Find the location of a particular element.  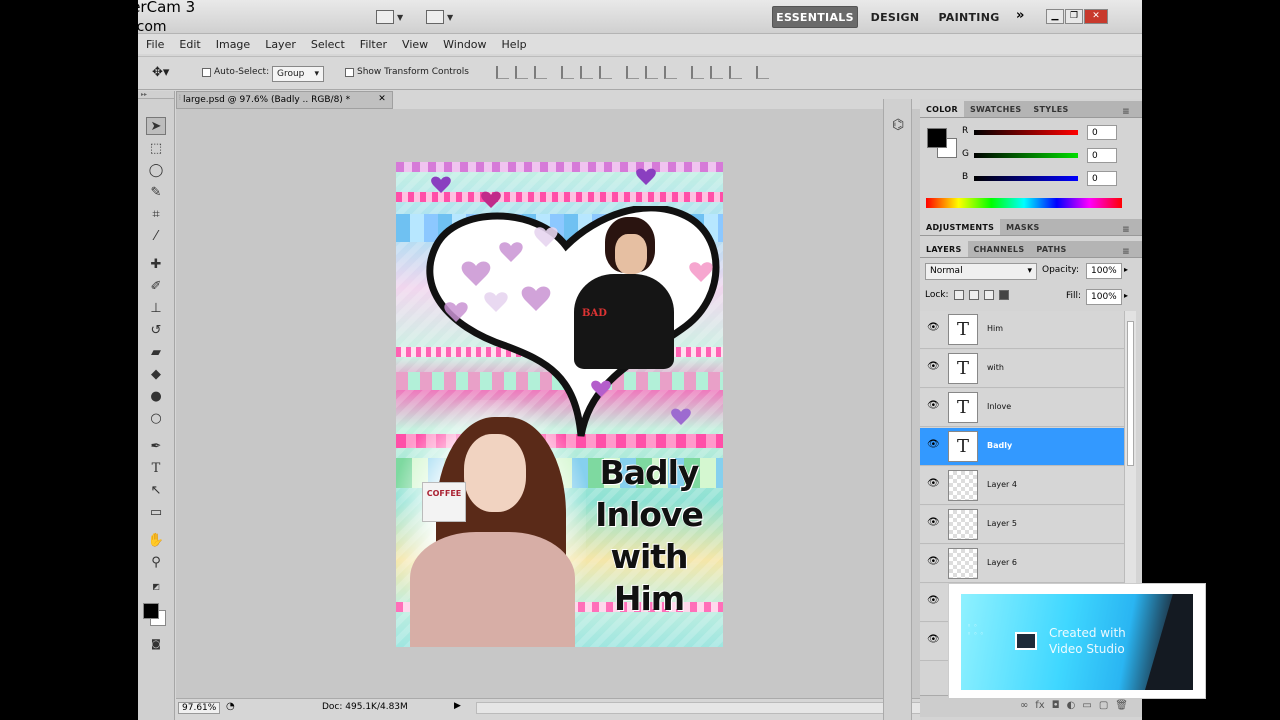

move-tool-preset-icon: ✥▾ is located at coordinates (160, 72).